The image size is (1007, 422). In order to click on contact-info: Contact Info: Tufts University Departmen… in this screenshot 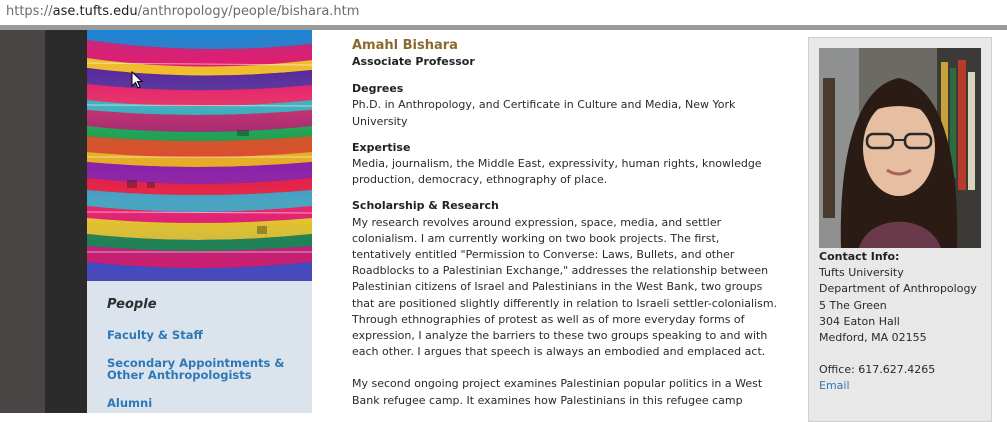, I will do `click(904, 322)`.